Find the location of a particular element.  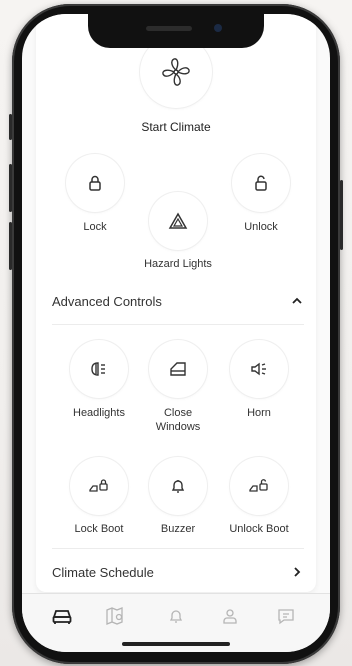

lock-button is located at coordinates (95, 183).